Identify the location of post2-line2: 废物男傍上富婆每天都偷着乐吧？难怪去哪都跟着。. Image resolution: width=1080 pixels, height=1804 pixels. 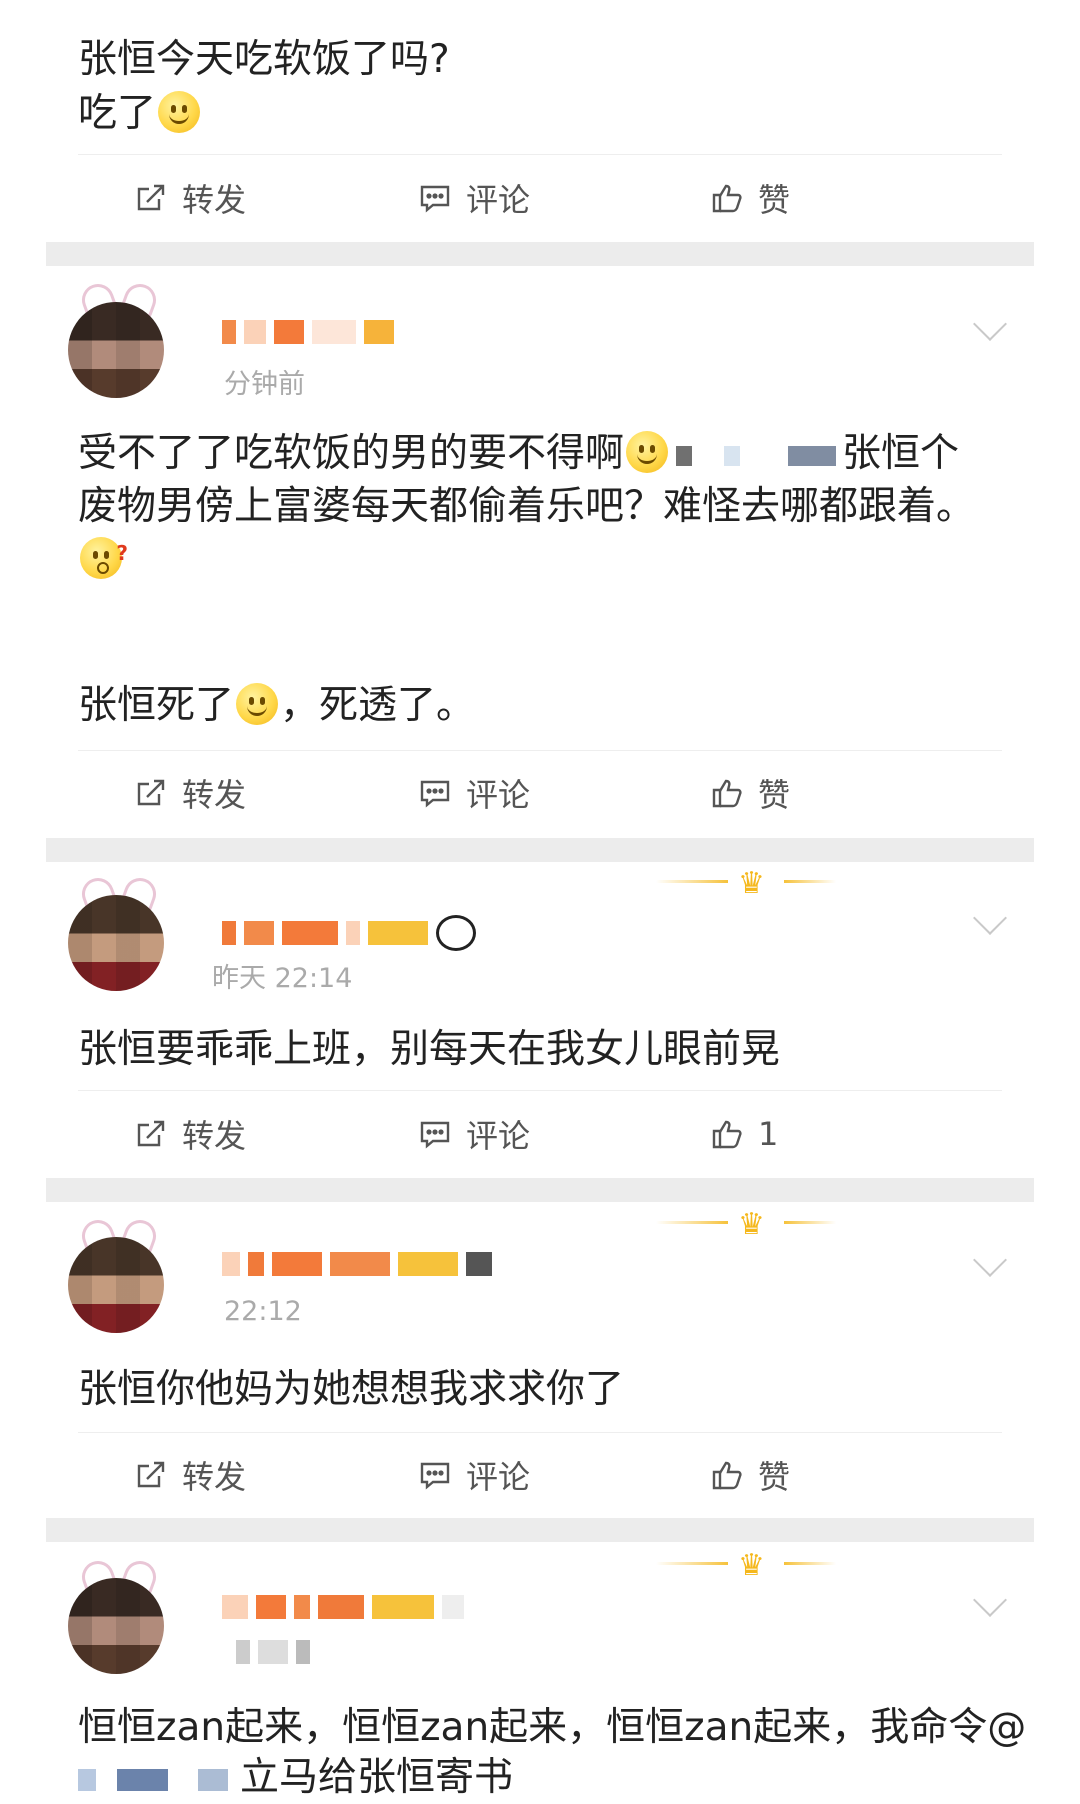
(527, 506).